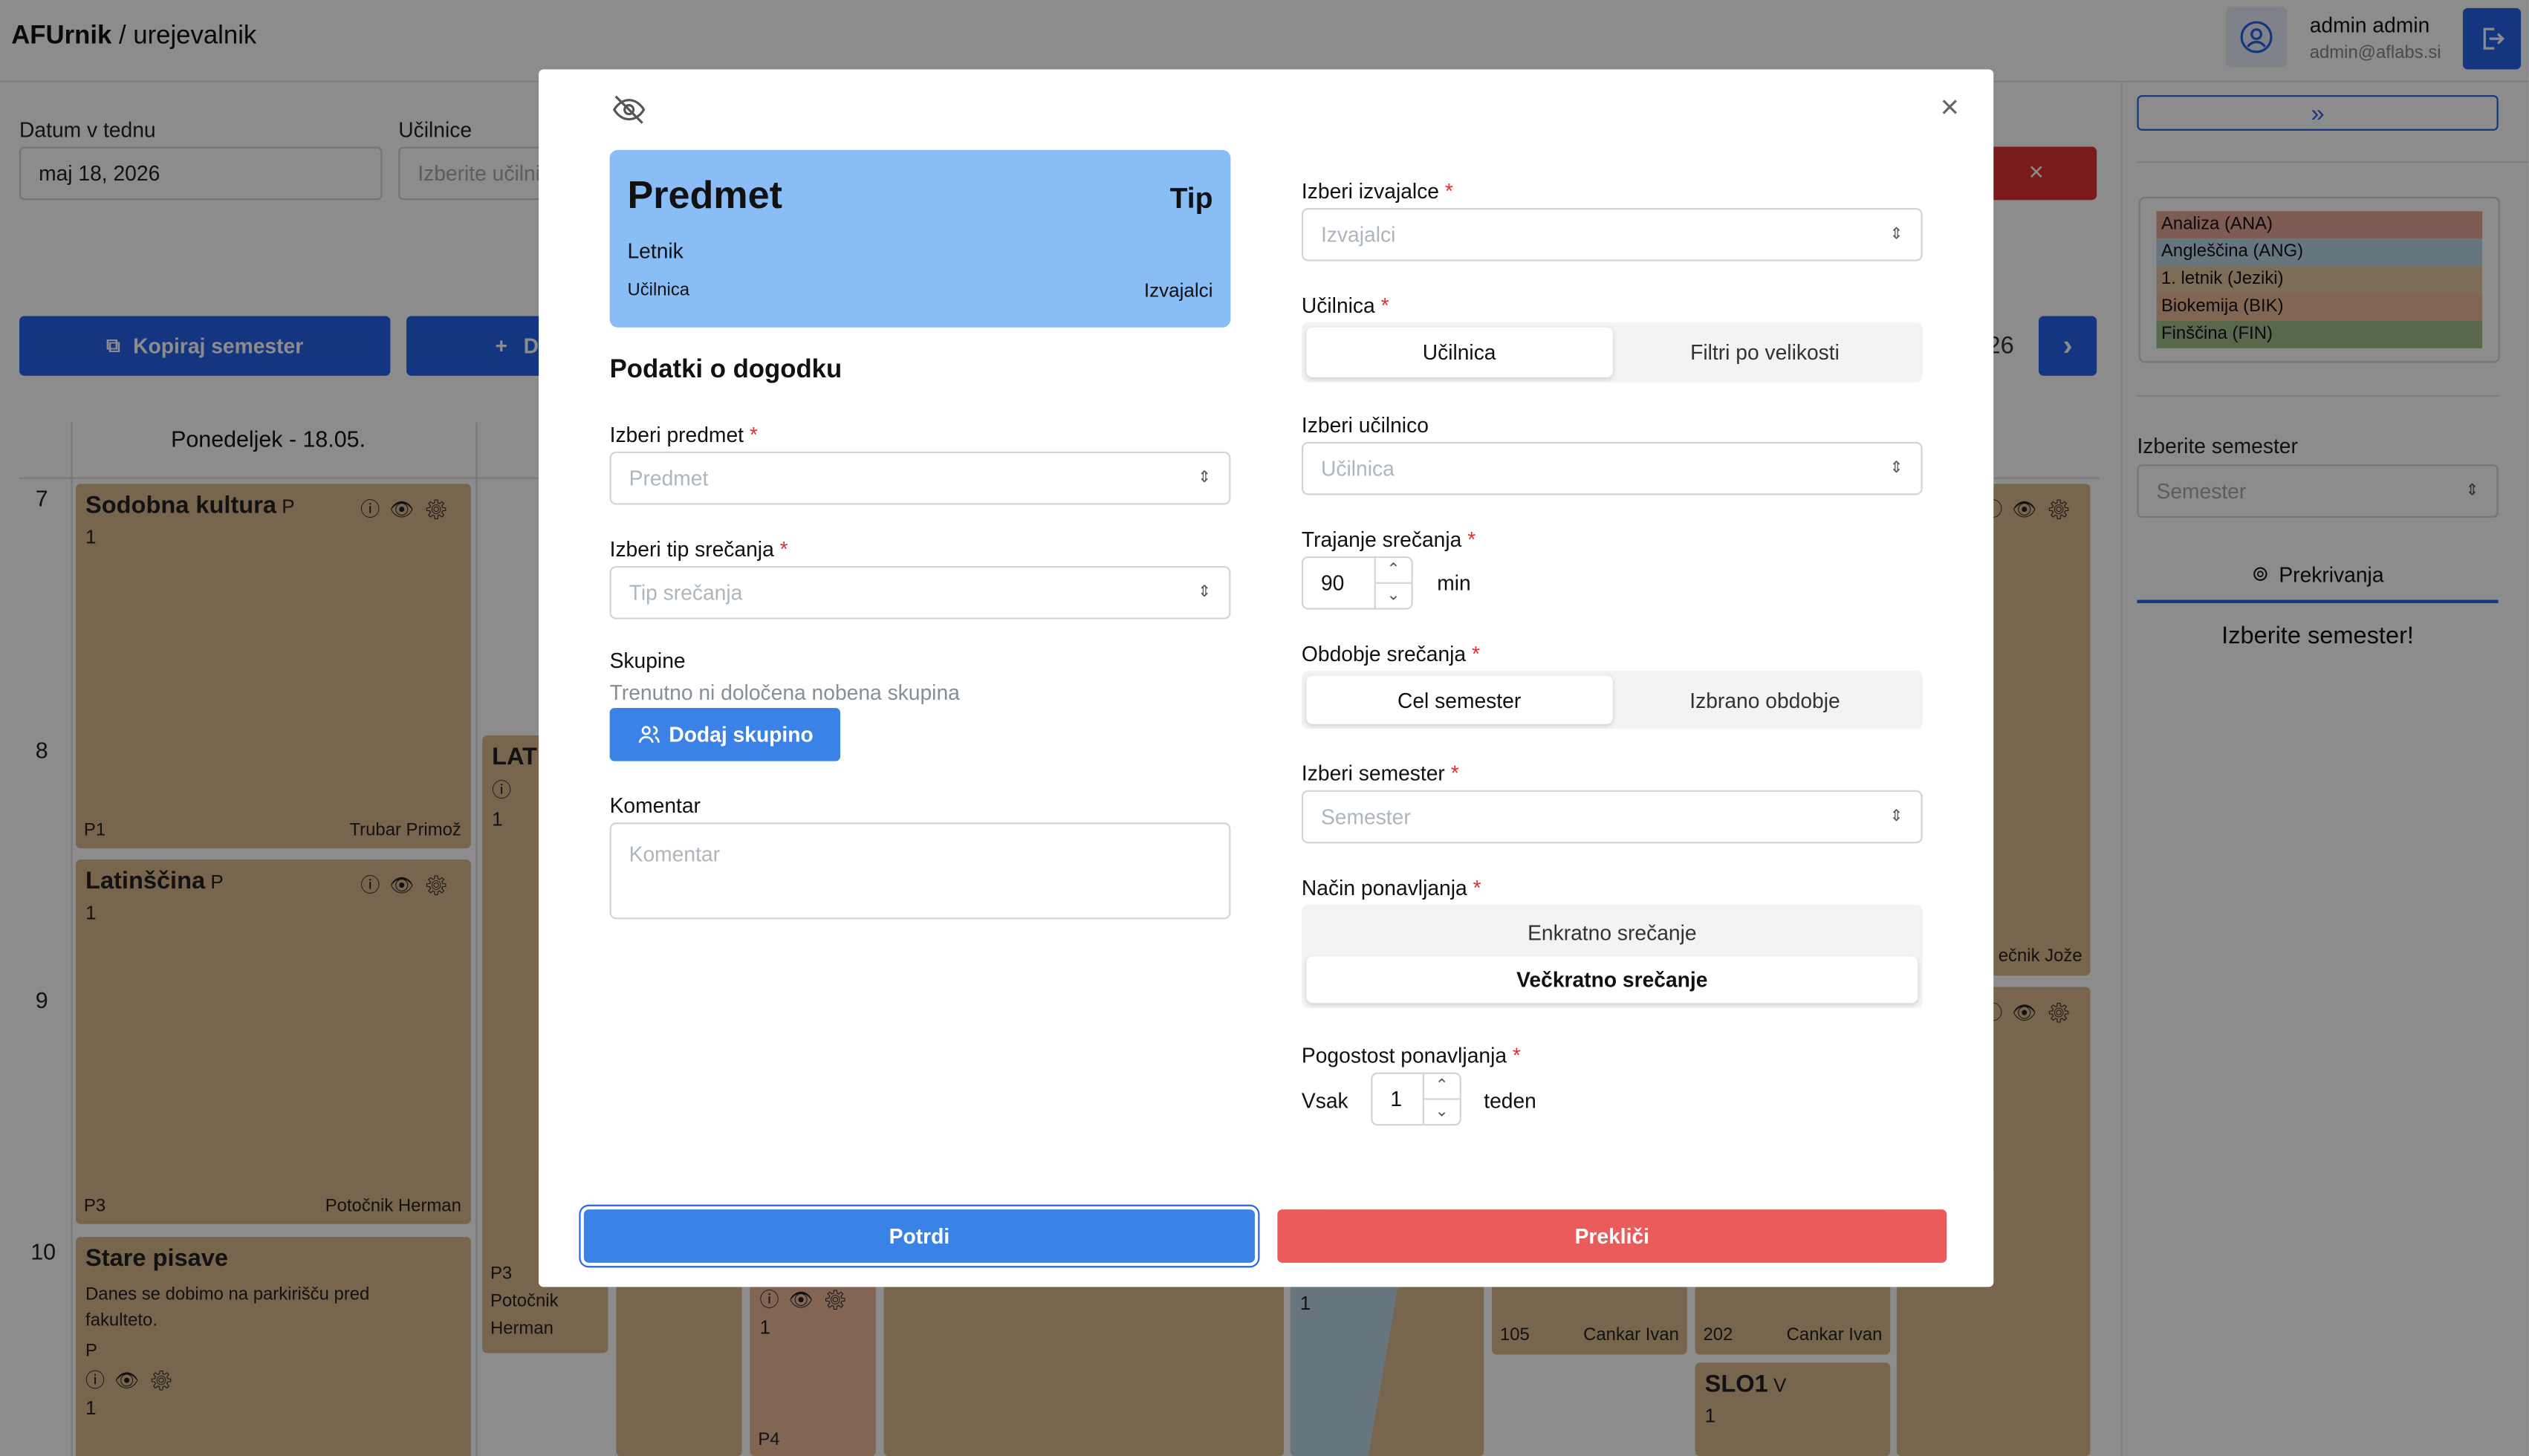 The width and height of the screenshot is (2529, 1456). What do you see at coordinates (1454, 584) in the screenshot?
I see `duration-unit: min` at bounding box center [1454, 584].